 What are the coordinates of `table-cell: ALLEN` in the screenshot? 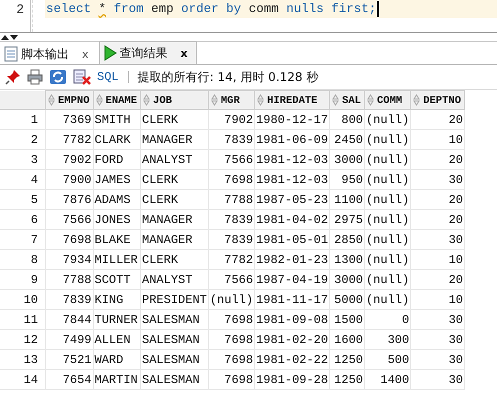 It's located at (117, 340).